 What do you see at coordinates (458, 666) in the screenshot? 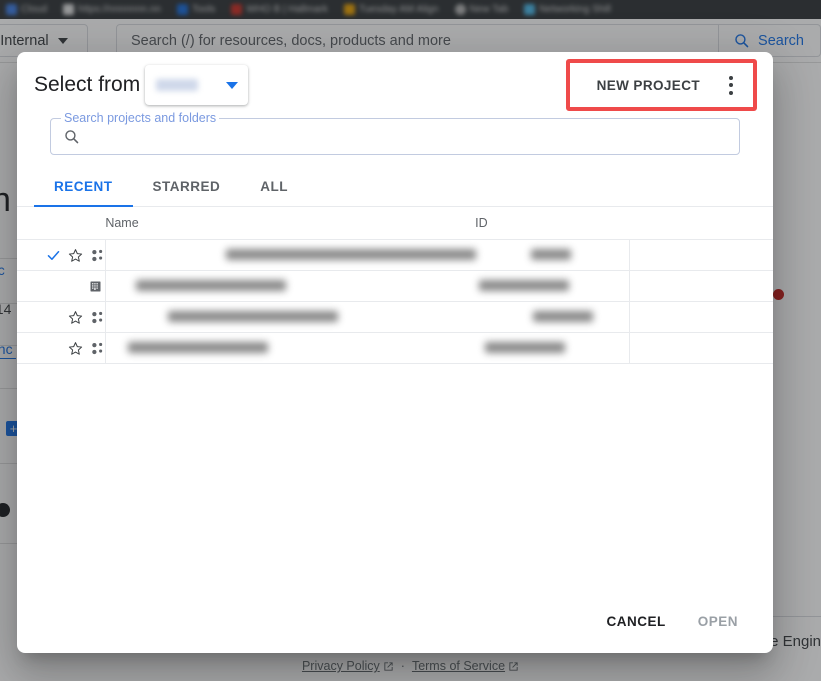
I see `terms-of-service-label: Terms of Service` at bounding box center [458, 666].